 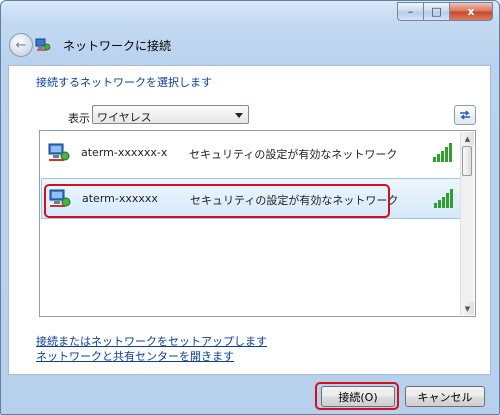 What do you see at coordinates (293, 154) in the screenshot?
I see `network-security: セキュリティの設定が有効なネットワーク` at bounding box center [293, 154].